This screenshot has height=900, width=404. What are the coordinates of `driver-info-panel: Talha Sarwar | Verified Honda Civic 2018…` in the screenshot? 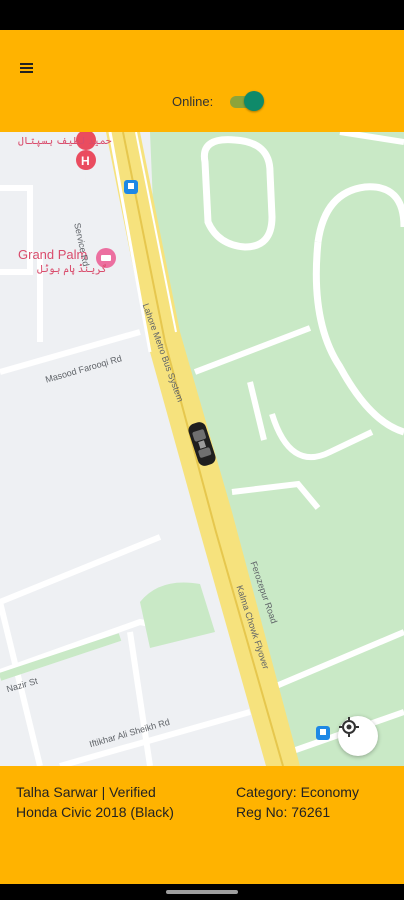 It's located at (202, 825).